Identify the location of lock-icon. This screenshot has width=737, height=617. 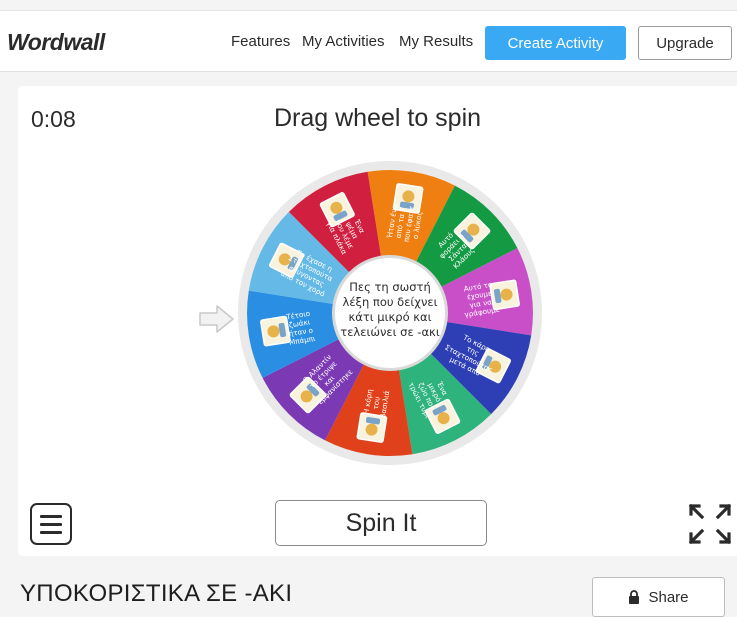
(634, 597).